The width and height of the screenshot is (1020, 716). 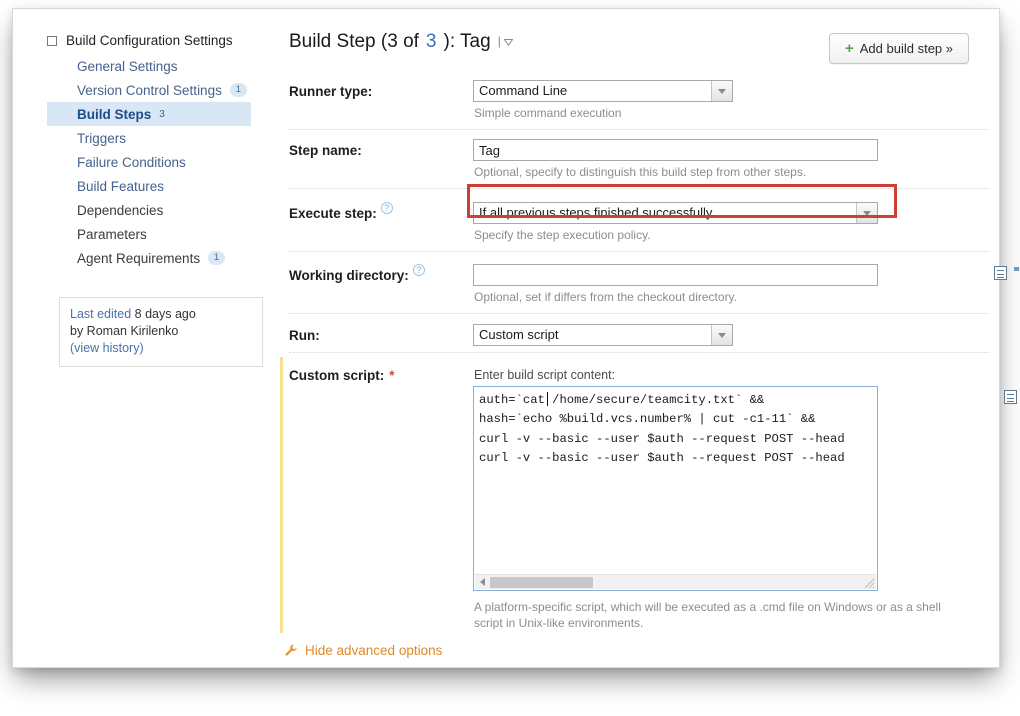 I want to click on run-row: Run: Custom script, so click(x=639, y=332).